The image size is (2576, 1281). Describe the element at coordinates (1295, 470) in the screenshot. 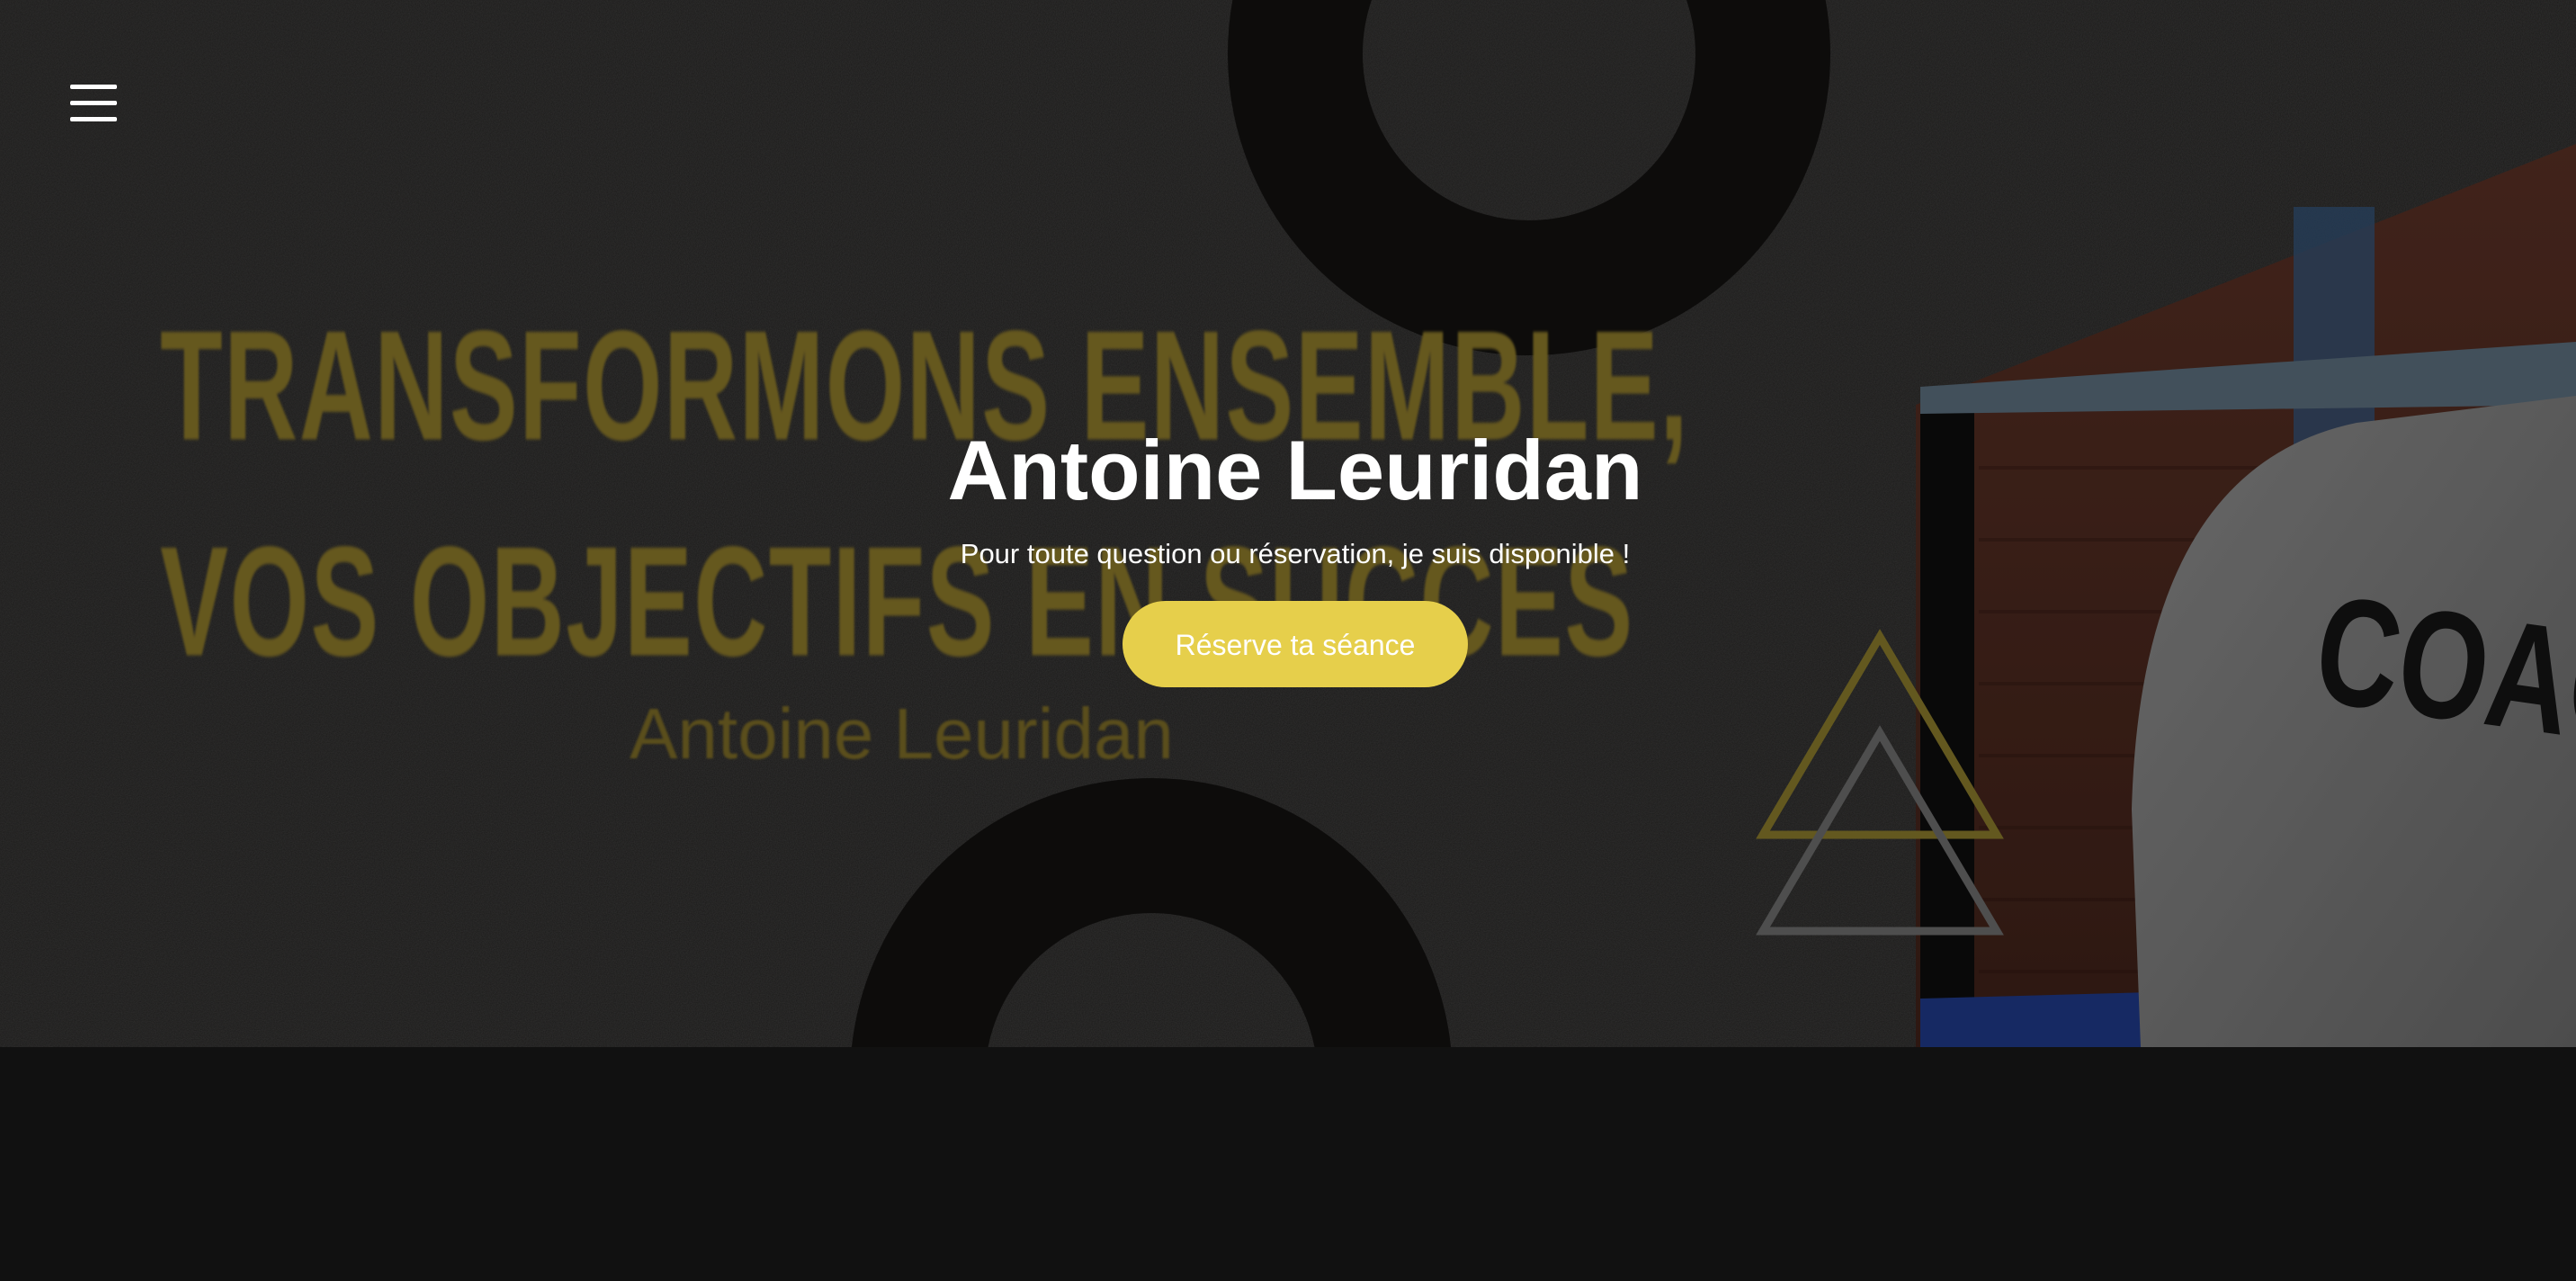

I see `hero-title: Antoine Leuridan` at that location.